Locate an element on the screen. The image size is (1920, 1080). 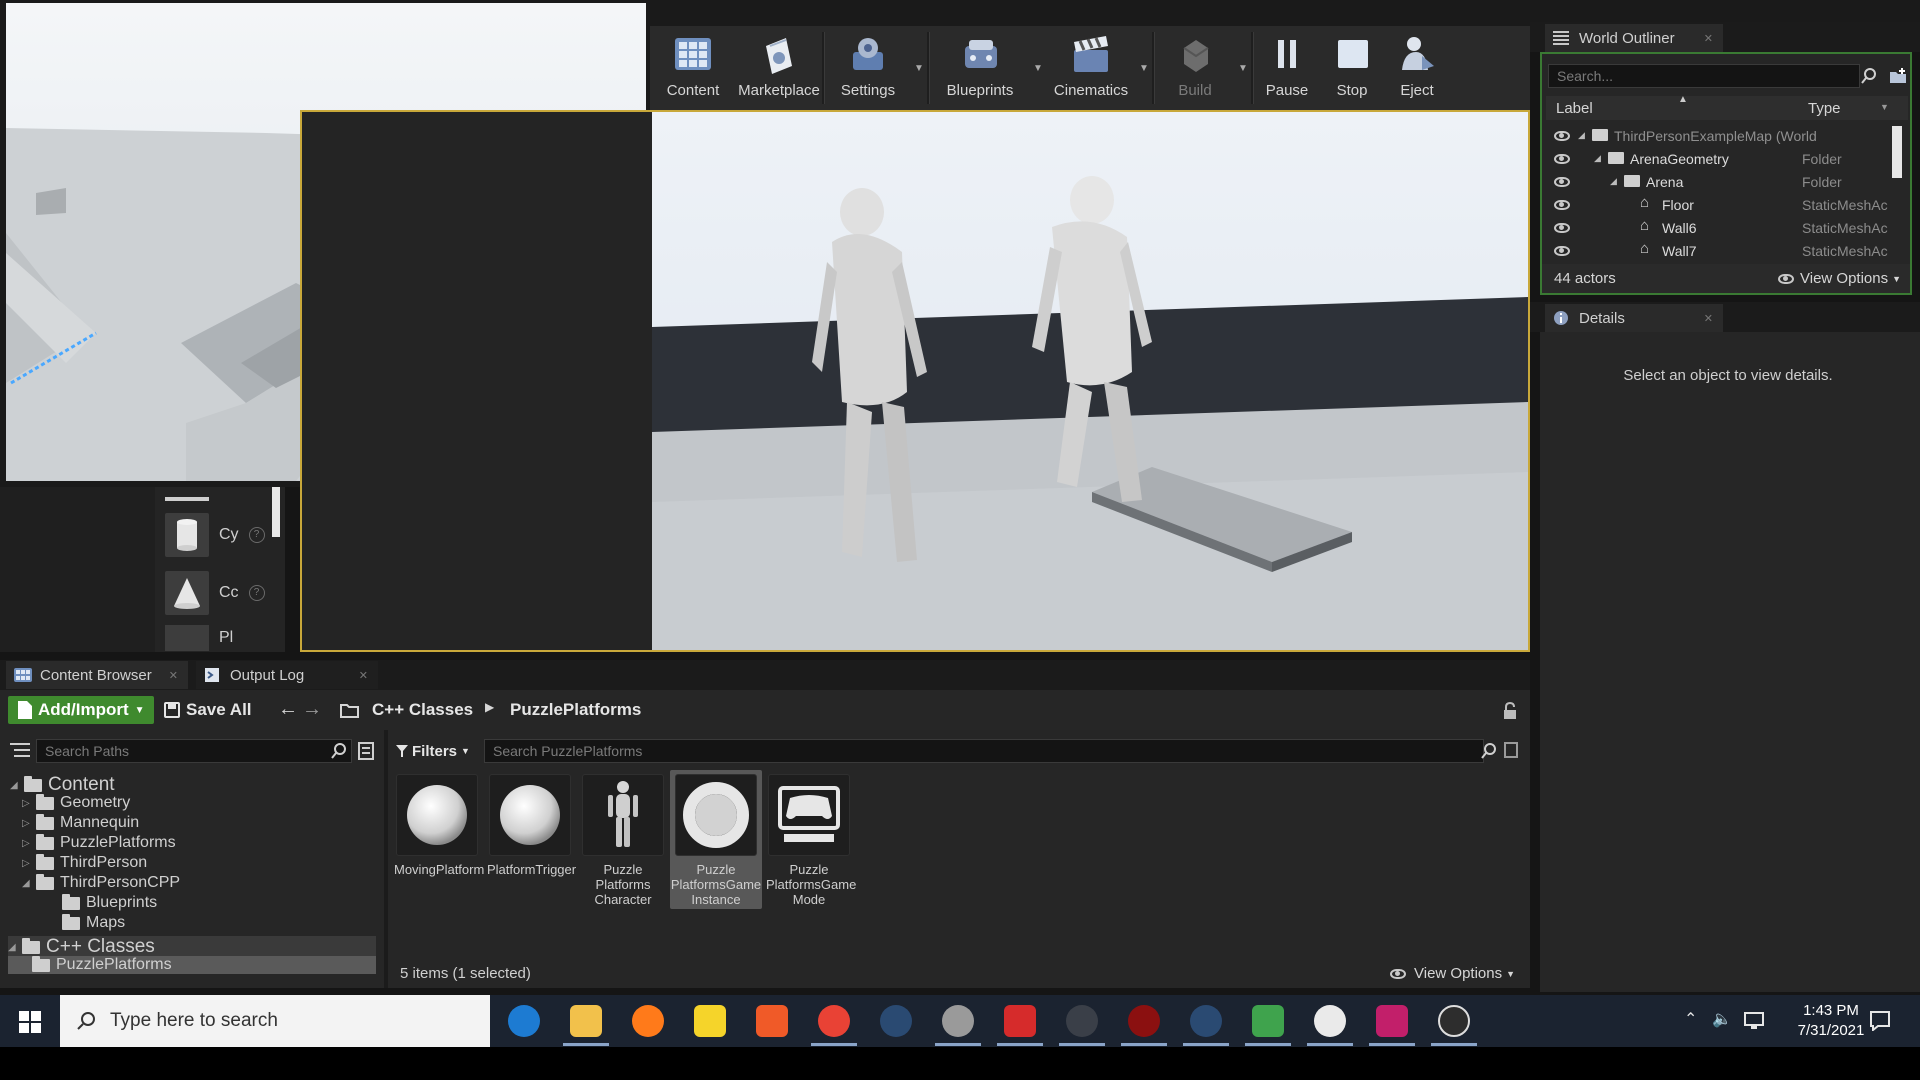
tree-item: ▷ Mannequin is located at coordinates (80, 822).